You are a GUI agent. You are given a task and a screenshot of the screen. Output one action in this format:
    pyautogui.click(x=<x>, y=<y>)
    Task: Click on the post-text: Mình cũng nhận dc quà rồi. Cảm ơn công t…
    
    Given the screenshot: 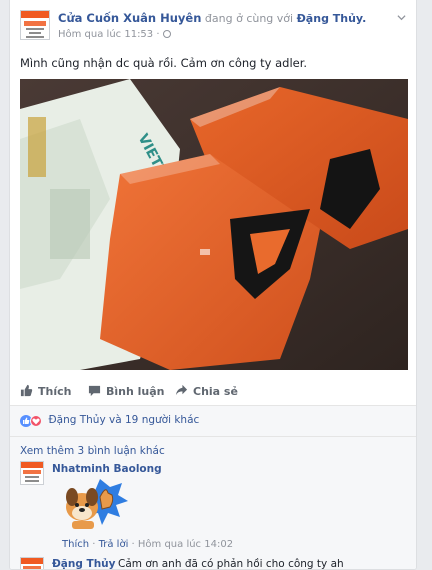 What is the action you would take?
    pyautogui.click(x=164, y=63)
    